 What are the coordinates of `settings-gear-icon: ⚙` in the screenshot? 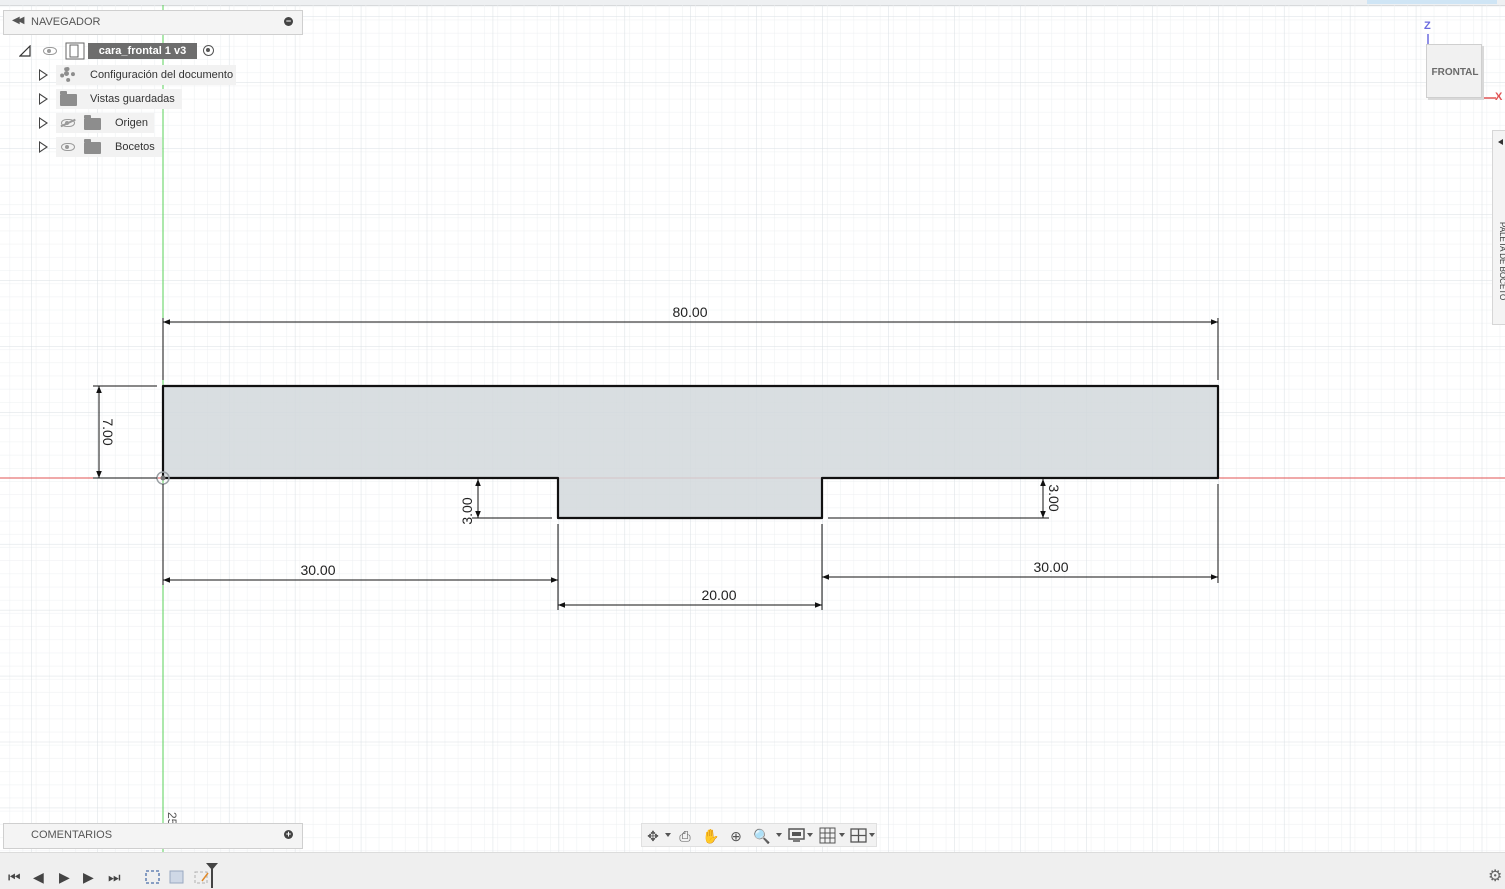 It's located at (1495, 876).